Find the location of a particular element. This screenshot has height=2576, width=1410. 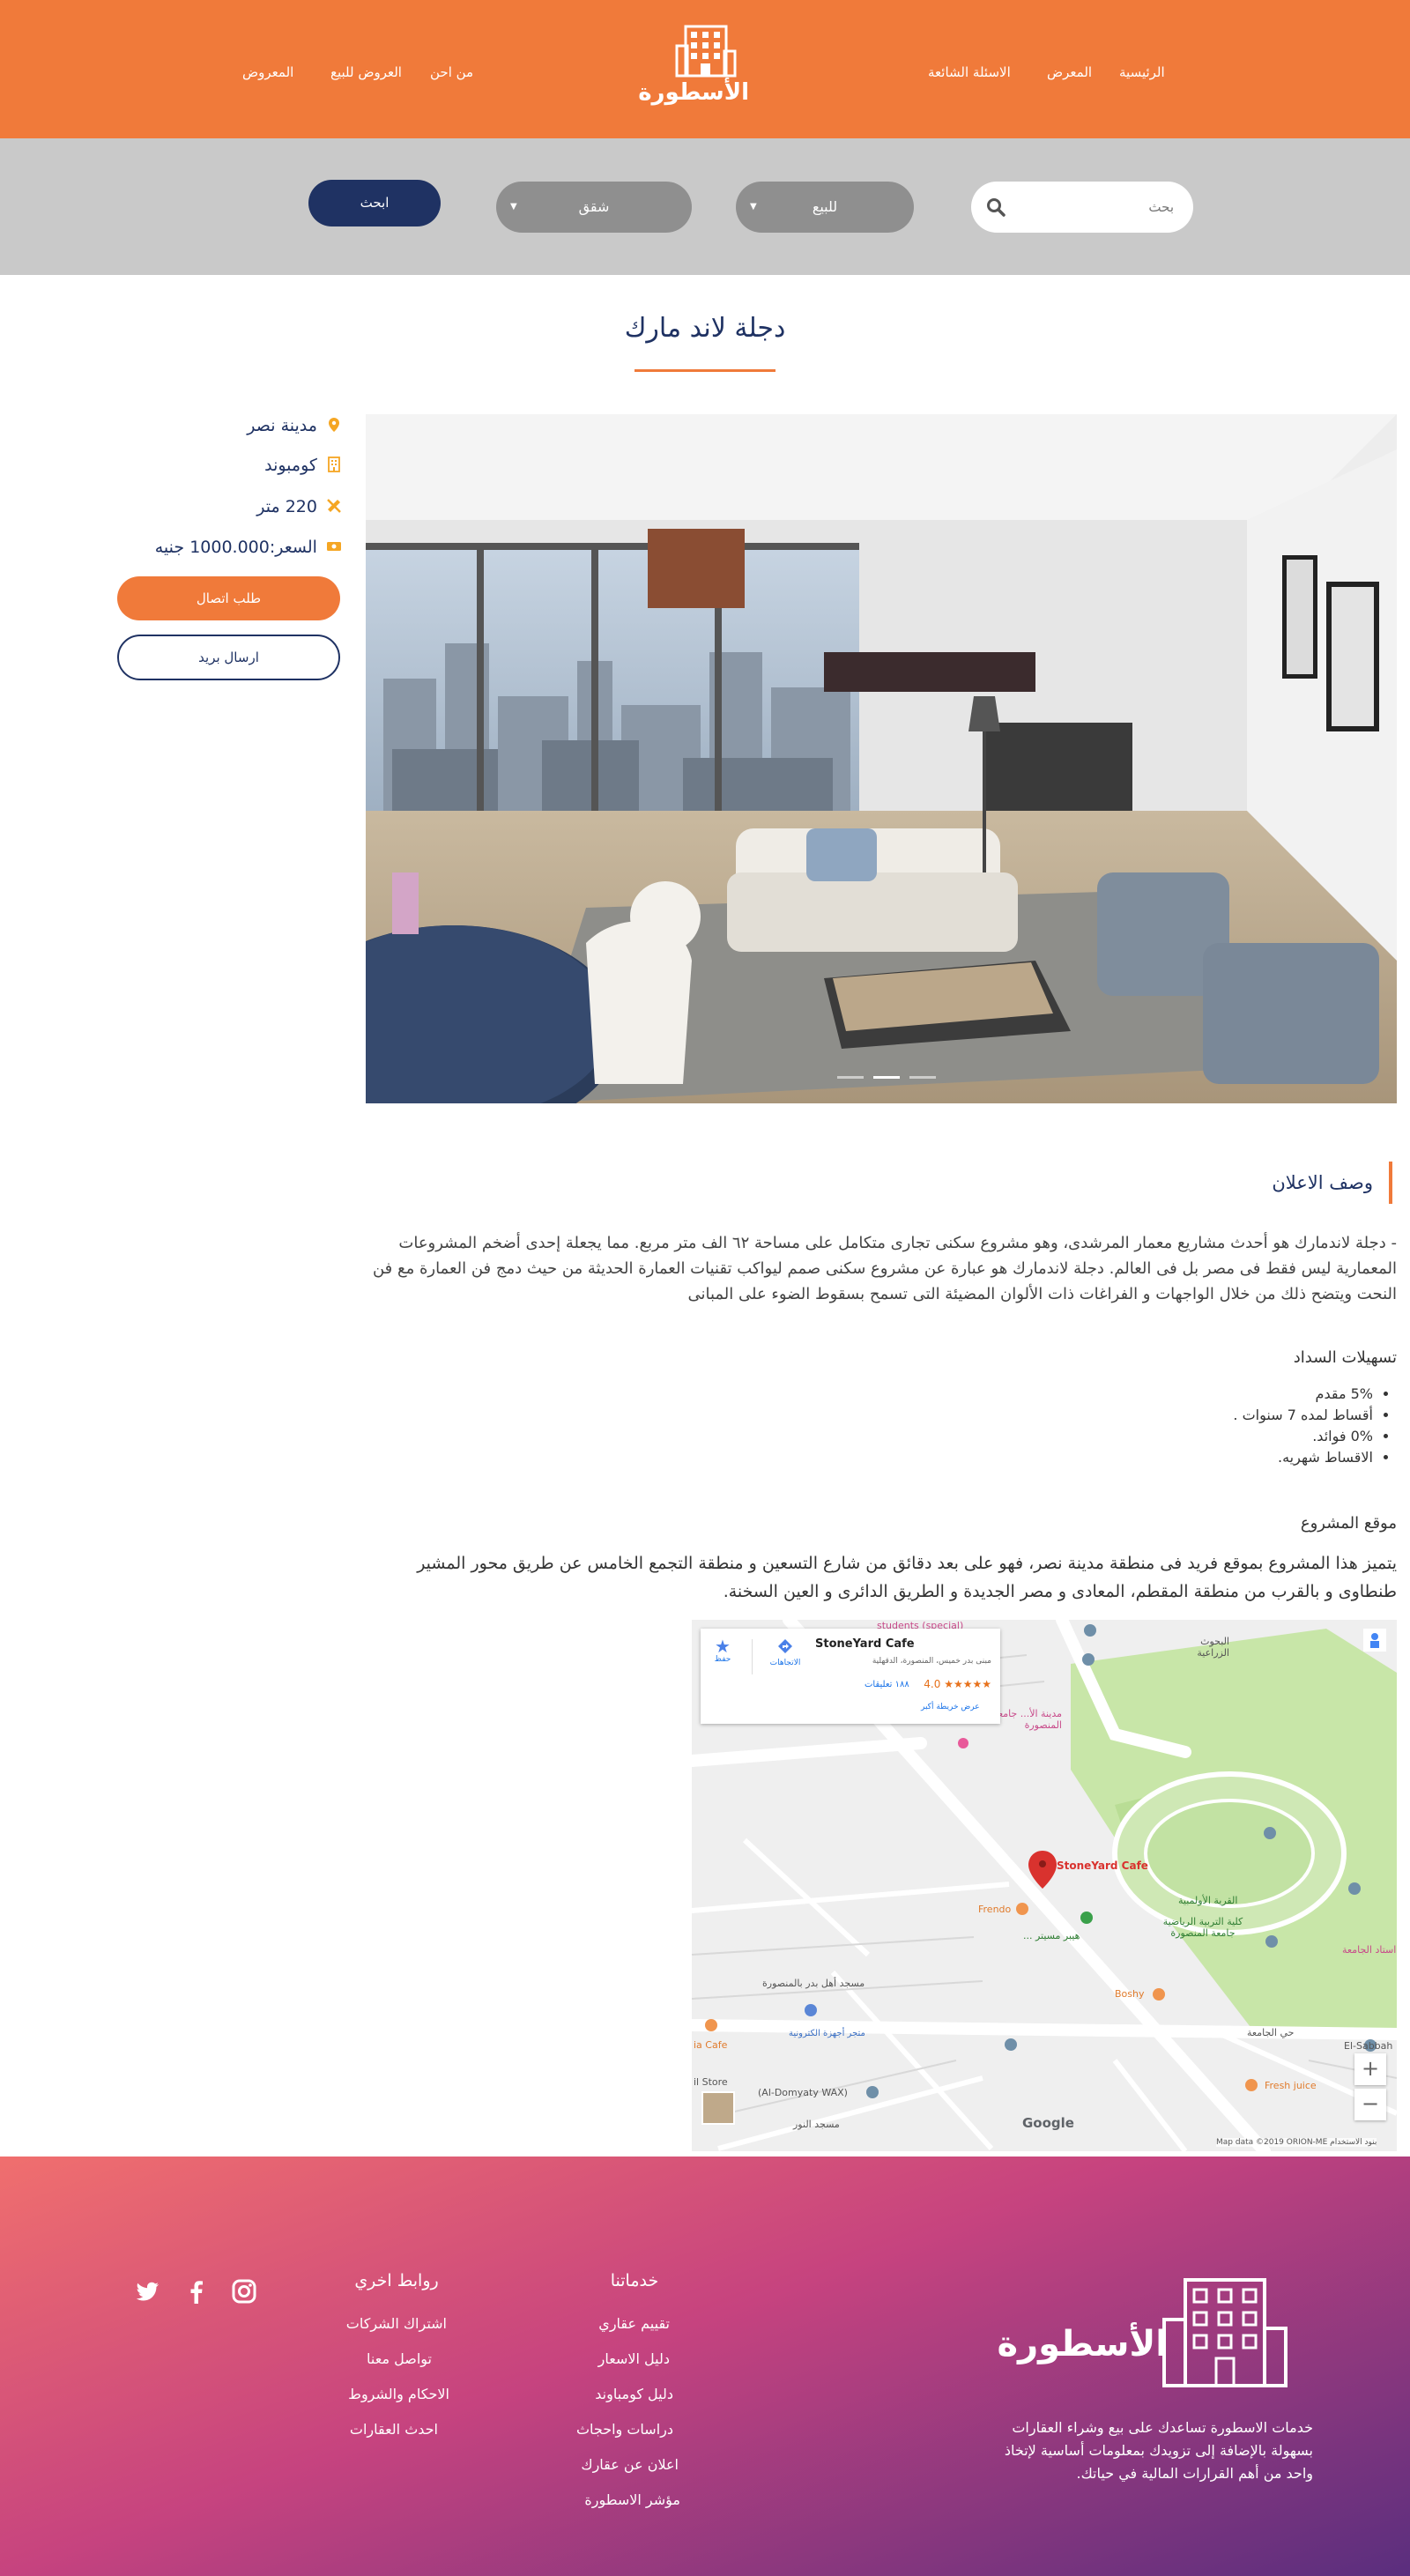

listing-type-value: للبيع is located at coordinates (825, 206).